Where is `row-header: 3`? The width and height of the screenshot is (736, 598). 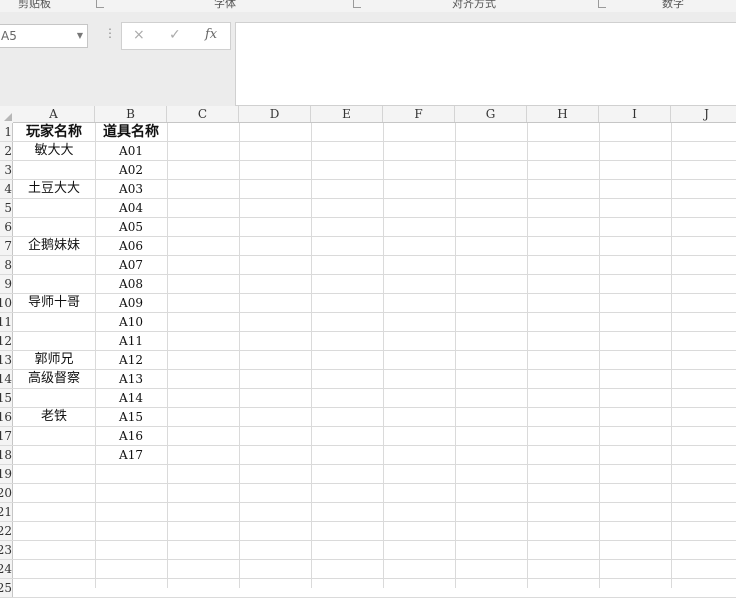
row-header: 3 is located at coordinates (6, 170).